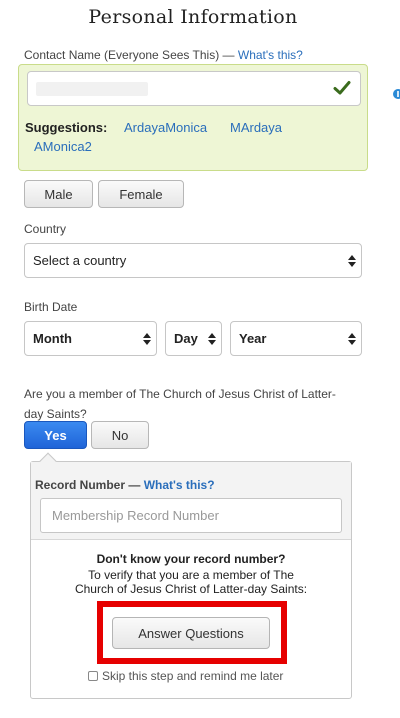 The height and width of the screenshot is (718, 400). Describe the element at coordinates (141, 194) in the screenshot. I see `female-button: Female` at that location.